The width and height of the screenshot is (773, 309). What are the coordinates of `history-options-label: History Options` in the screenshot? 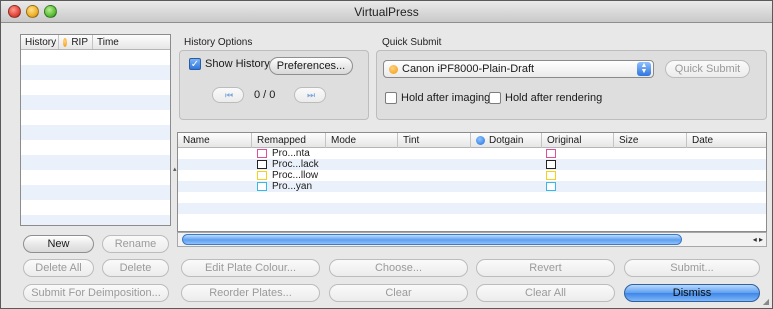 It's located at (218, 42).